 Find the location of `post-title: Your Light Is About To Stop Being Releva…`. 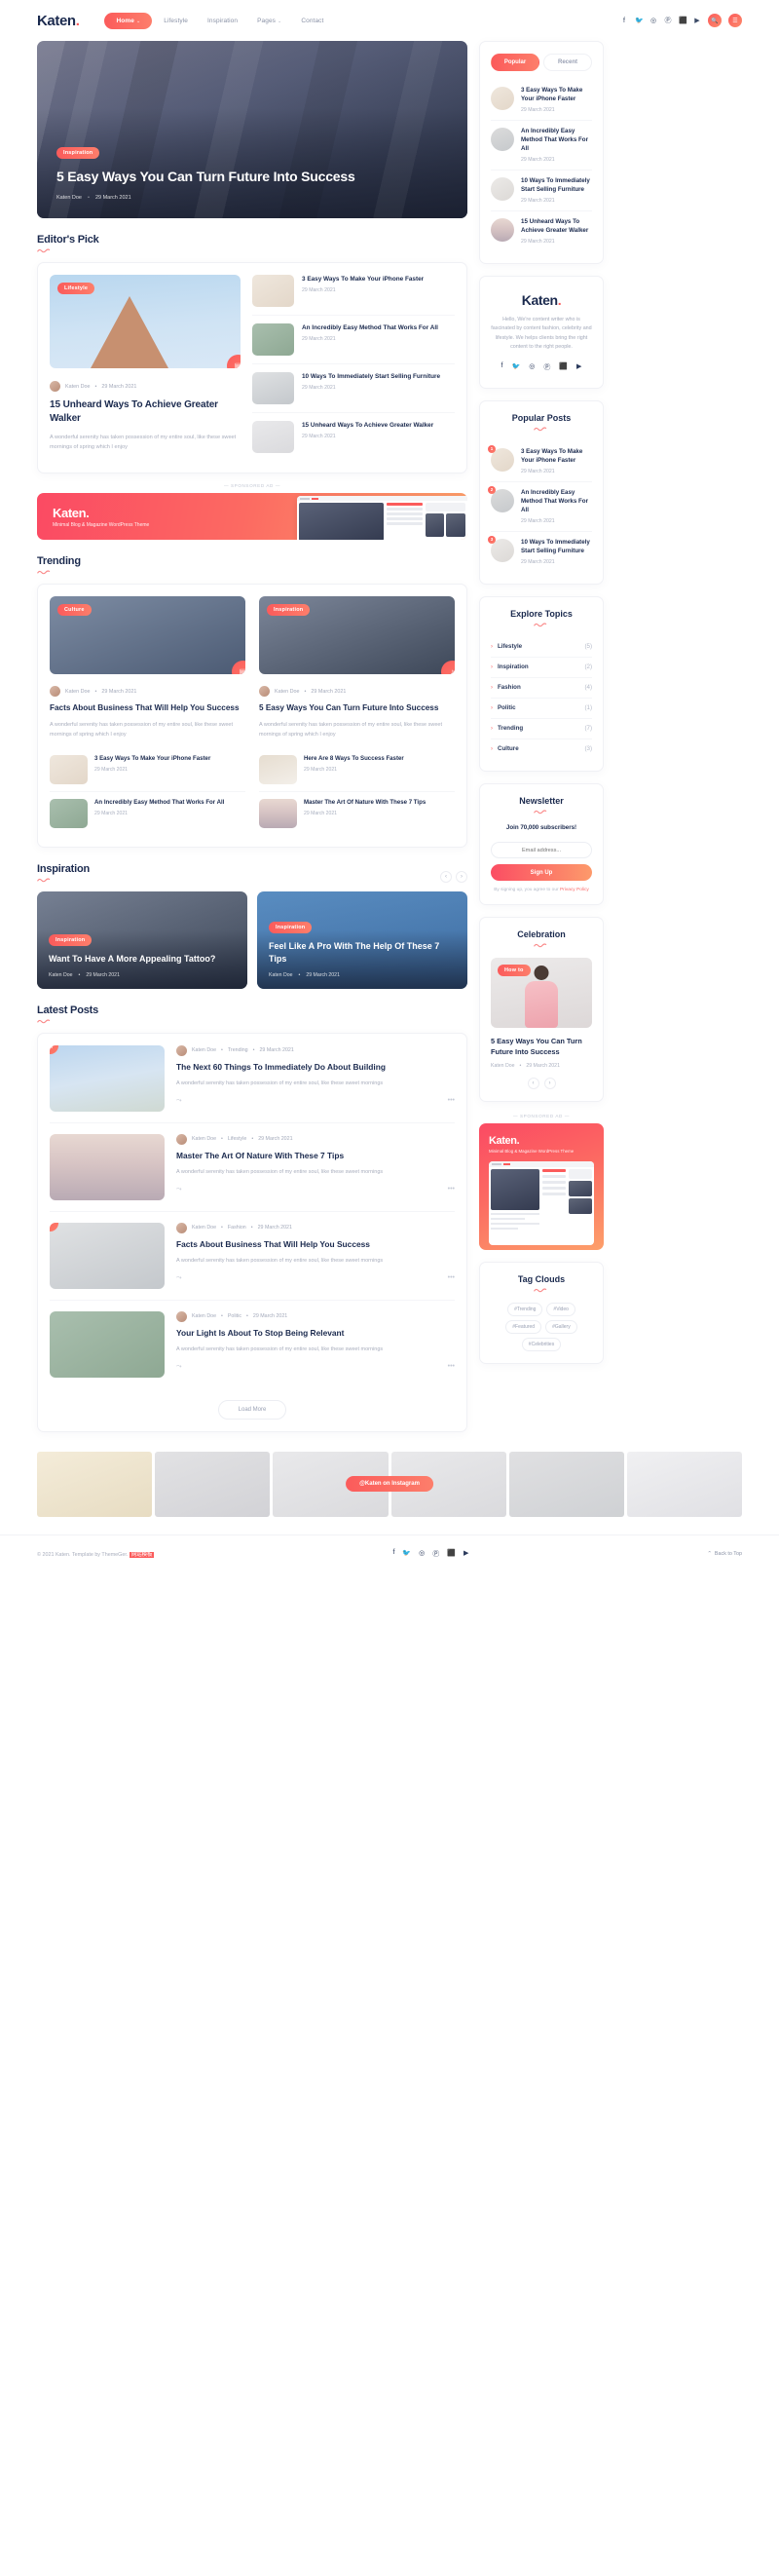

post-title: Your Light Is About To Stop Being Releva… is located at coordinates (315, 1334).